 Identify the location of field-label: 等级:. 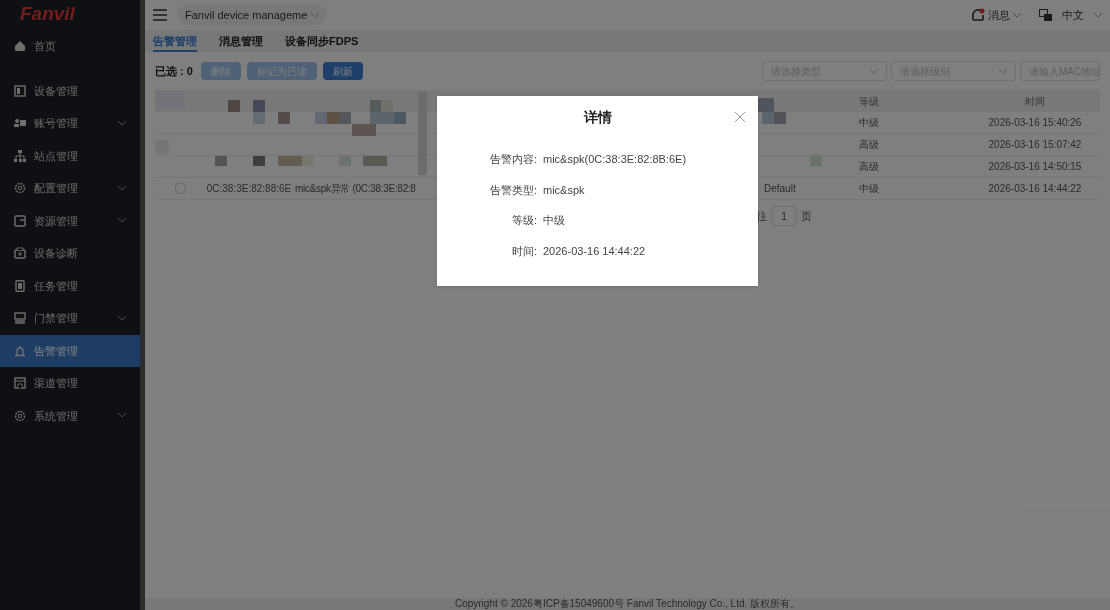
(524, 220).